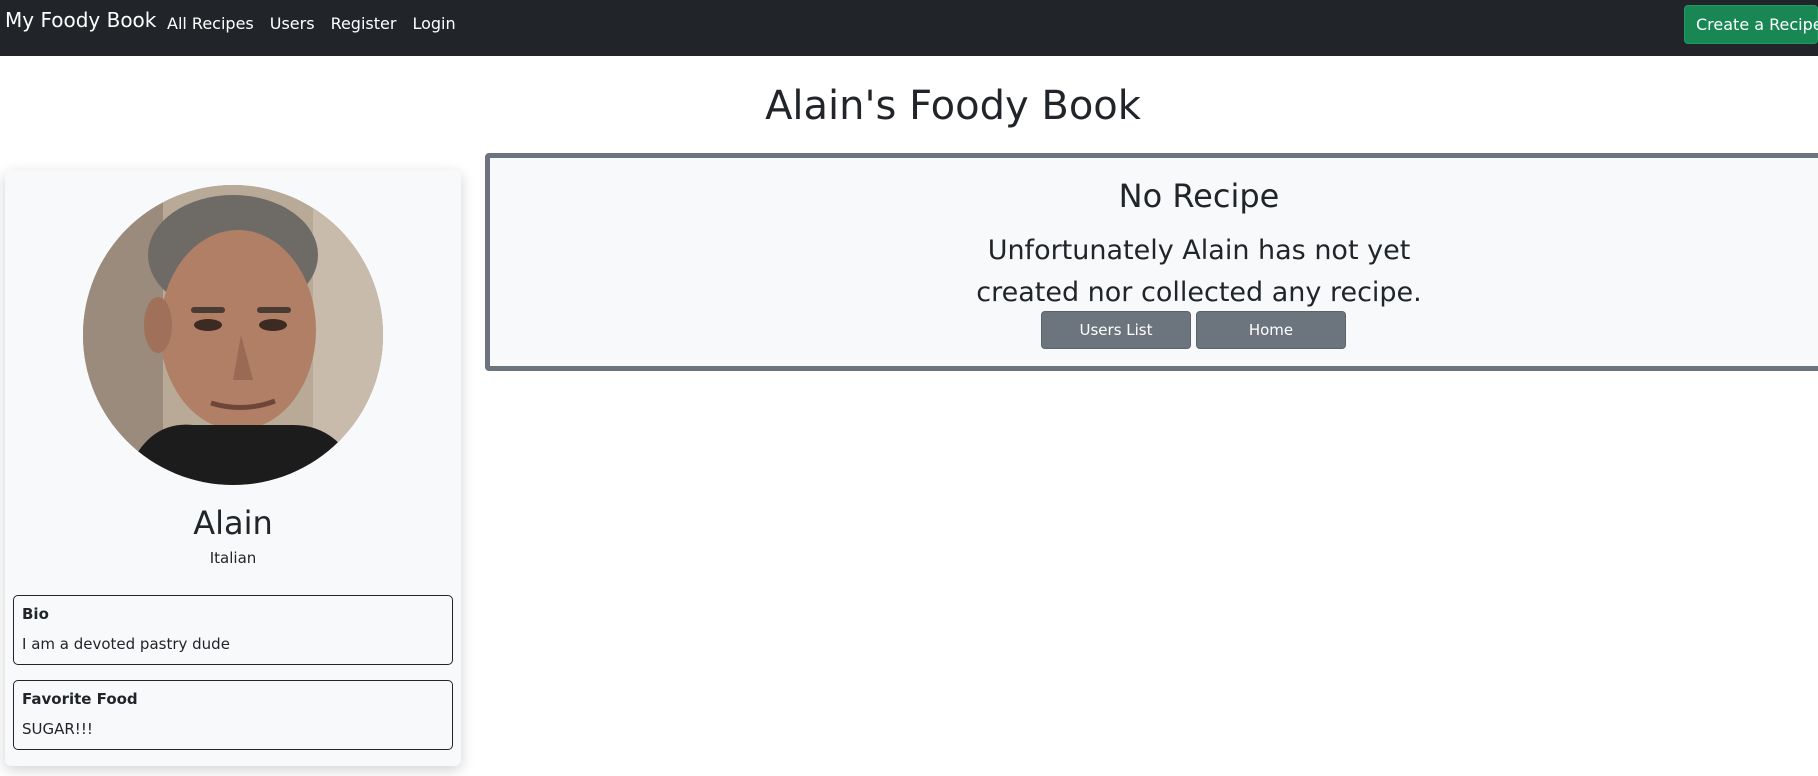 The image size is (1818, 776). Describe the element at coordinates (1199, 196) in the screenshot. I see `no-recipe-title: No Recipe` at that location.